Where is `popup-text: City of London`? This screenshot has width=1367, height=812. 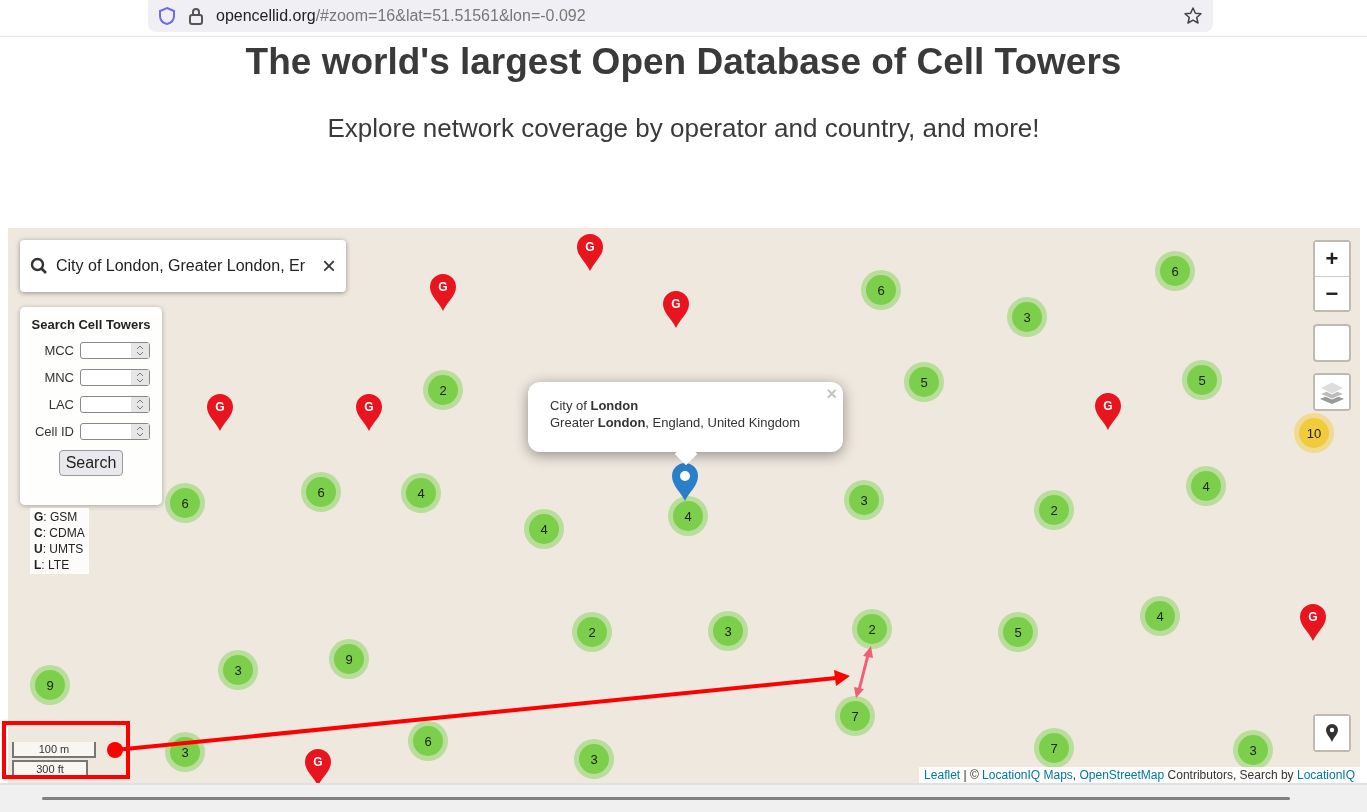
popup-text: City of London is located at coordinates (595, 405).